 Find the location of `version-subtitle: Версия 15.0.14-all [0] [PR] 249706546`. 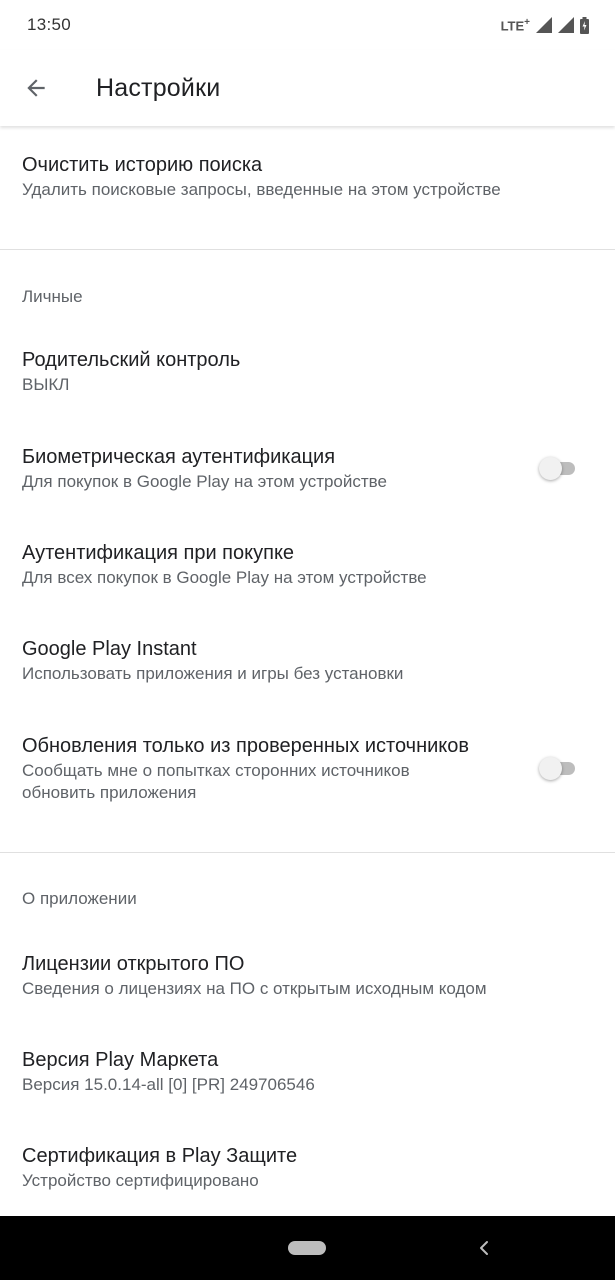

version-subtitle: Версия 15.0.14-all [0] [PR] 249706546 is located at coordinates (168, 1084).